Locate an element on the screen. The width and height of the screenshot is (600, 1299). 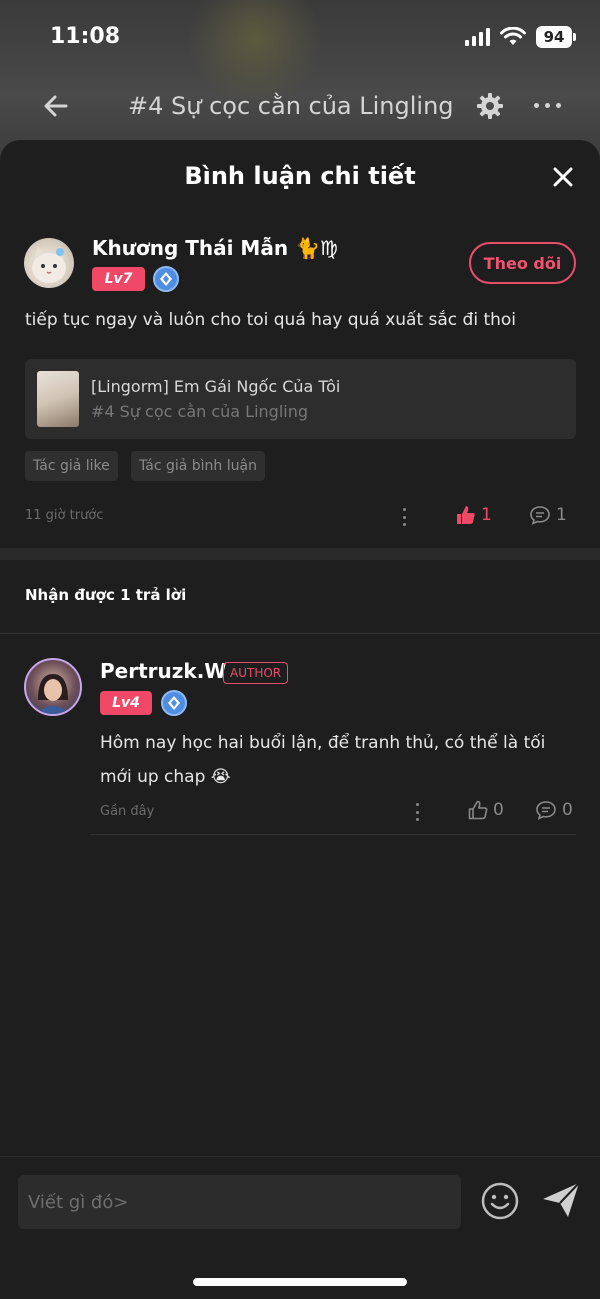
cat-avatar-image is located at coordinates (49, 264).